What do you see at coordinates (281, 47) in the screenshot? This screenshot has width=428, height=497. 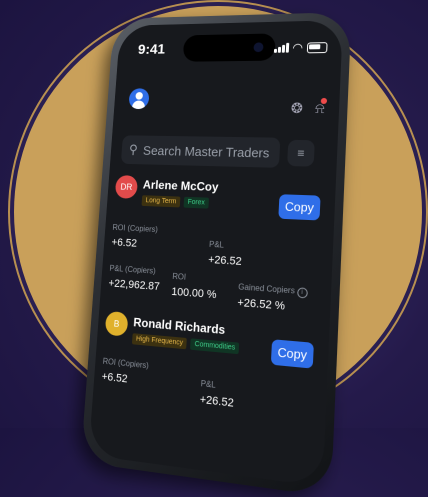 I see `signal-icon` at bounding box center [281, 47].